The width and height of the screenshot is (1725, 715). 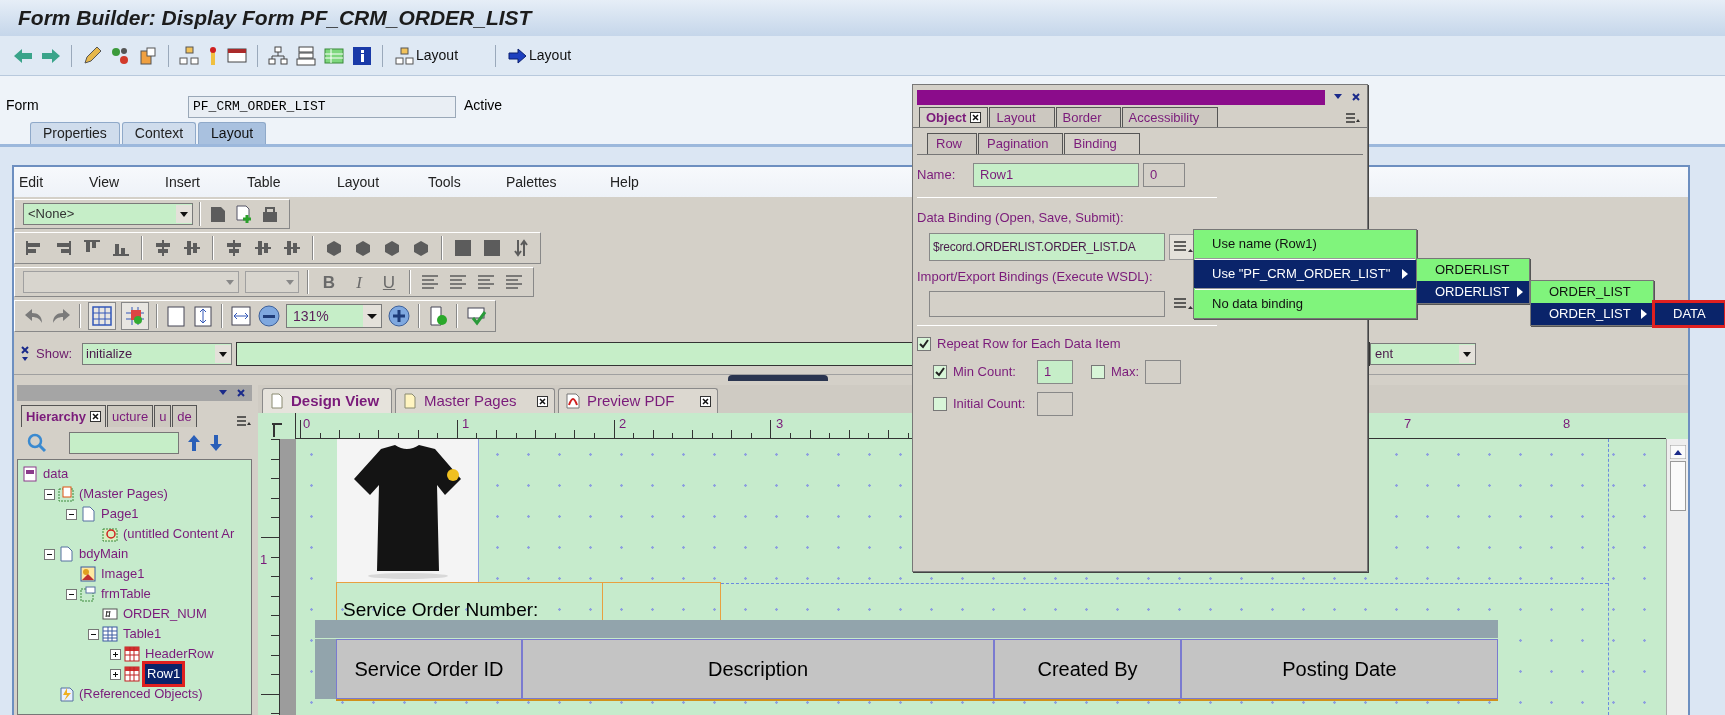 What do you see at coordinates (108, 214) in the screenshot?
I see `style-dropdown: <None>` at bounding box center [108, 214].